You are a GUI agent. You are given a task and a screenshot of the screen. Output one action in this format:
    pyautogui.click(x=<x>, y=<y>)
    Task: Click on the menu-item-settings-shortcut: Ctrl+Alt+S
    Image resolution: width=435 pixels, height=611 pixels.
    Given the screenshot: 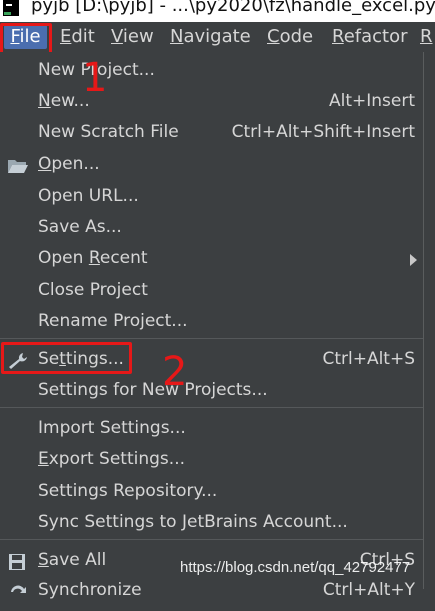 What is the action you would take?
    pyautogui.click(x=368, y=359)
    